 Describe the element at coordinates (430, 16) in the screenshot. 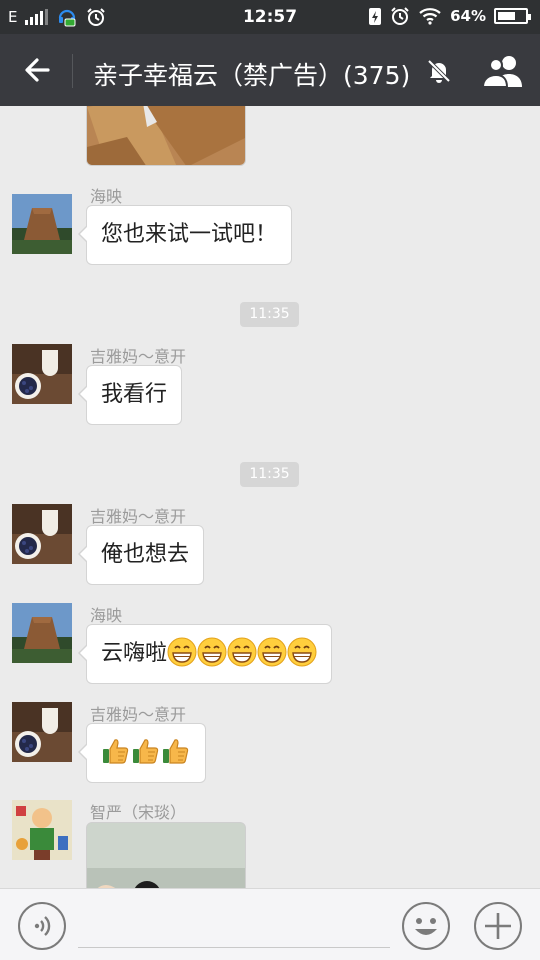

I see `wifi-icon` at that location.